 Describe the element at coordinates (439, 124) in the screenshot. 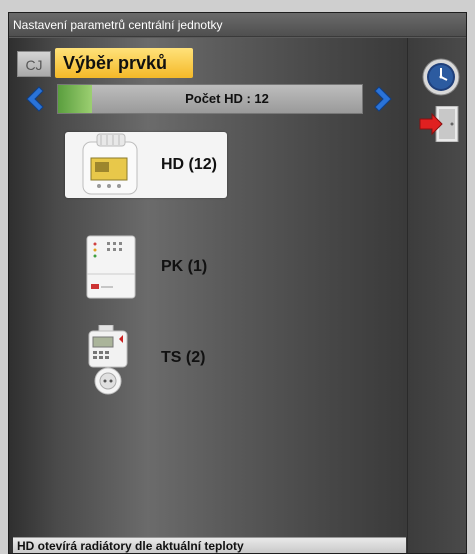

I see `exit-door-icon` at that location.